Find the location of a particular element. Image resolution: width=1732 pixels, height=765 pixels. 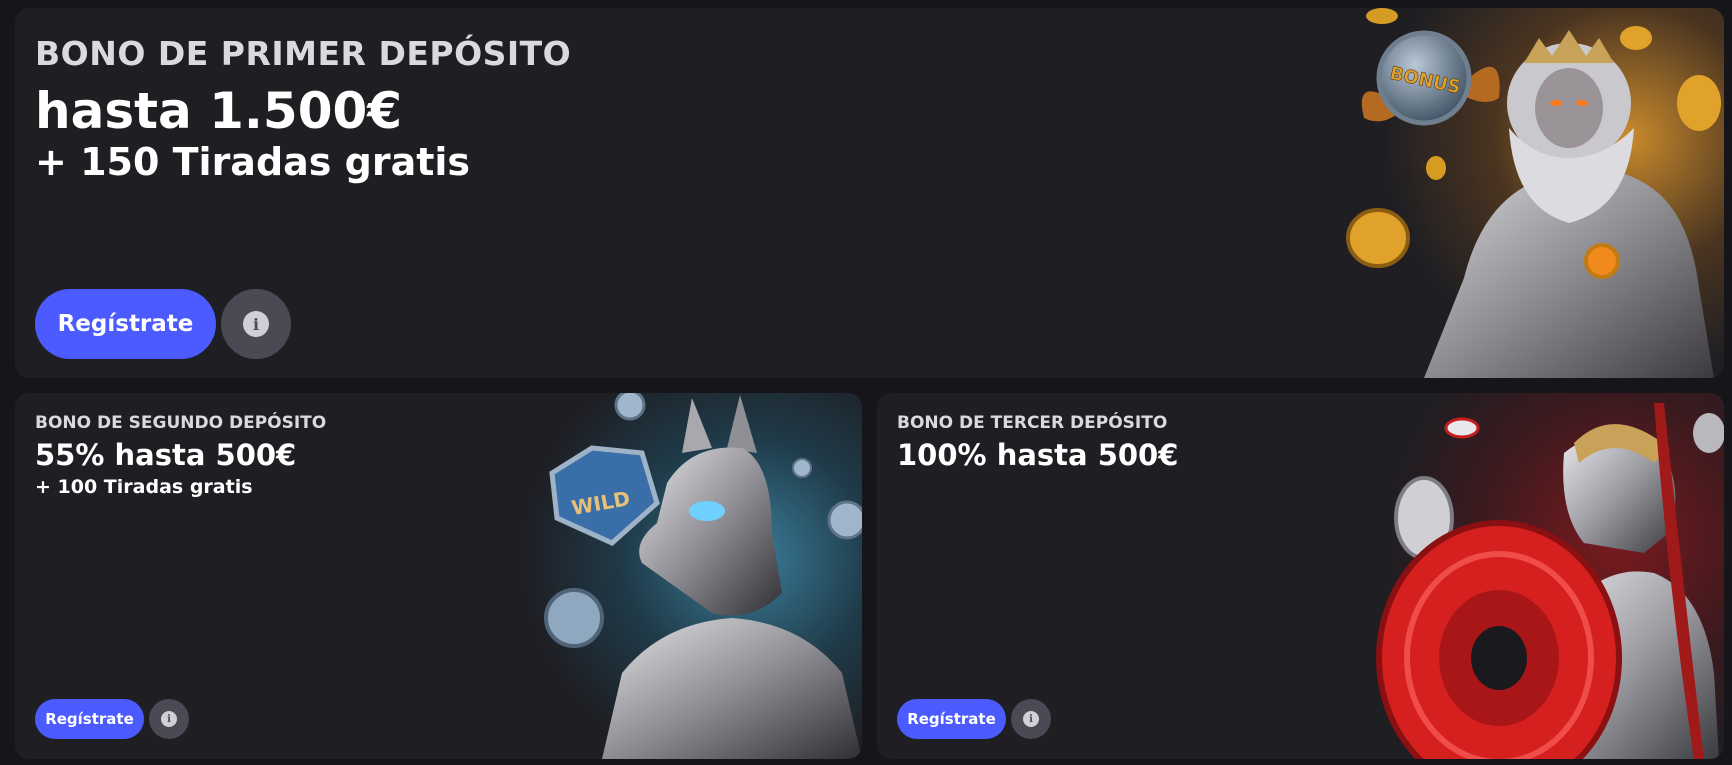

bonus-amount: 55% hasta 500€ is located at coordinates (166, 455).